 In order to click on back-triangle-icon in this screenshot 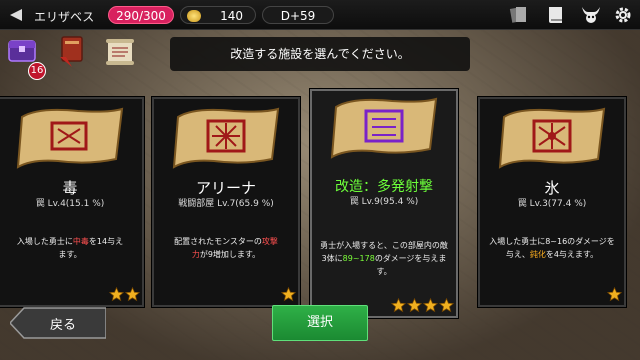, I will do `click(17, 15)`.